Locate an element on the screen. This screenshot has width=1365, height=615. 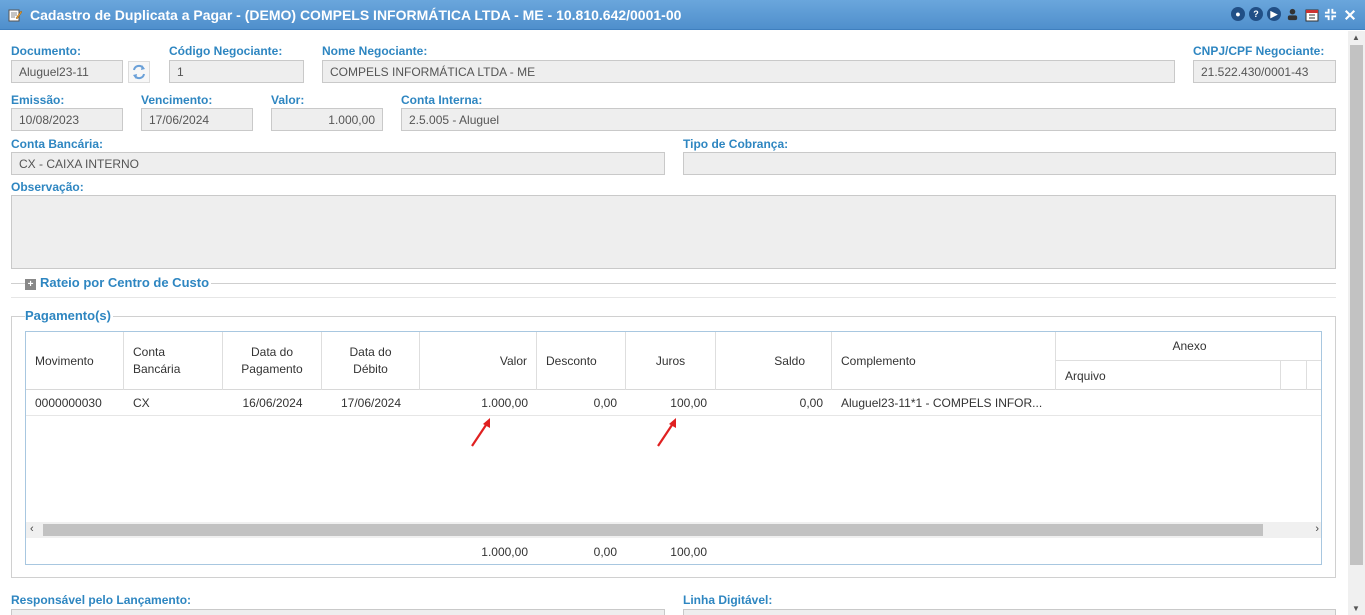
valor-label: Valor: is located at coordinates (288, 100).